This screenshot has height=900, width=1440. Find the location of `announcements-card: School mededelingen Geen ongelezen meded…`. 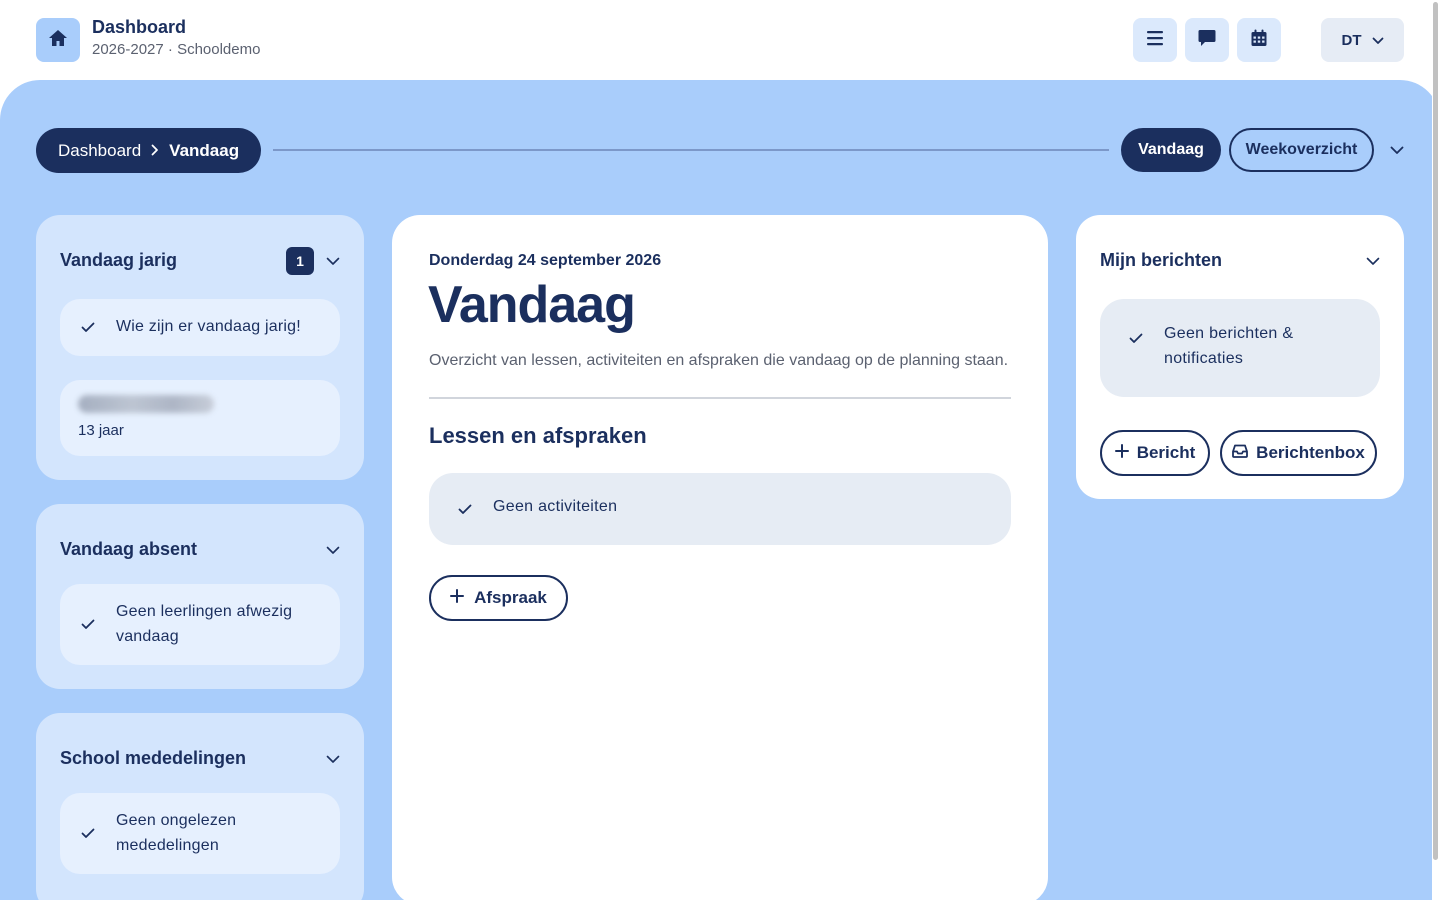

announcements-card: School mededelingen Geen ongelezen meded… is located at coordinates (200, 806).